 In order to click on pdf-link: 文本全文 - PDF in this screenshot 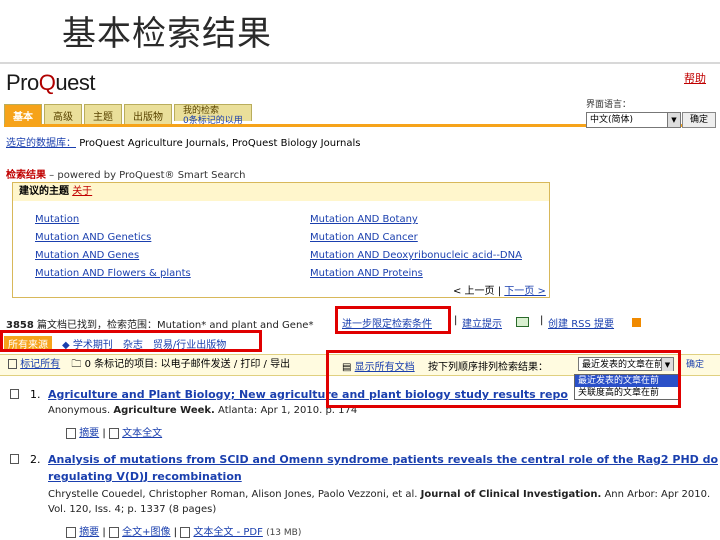, I will do `click(227, 532)`.